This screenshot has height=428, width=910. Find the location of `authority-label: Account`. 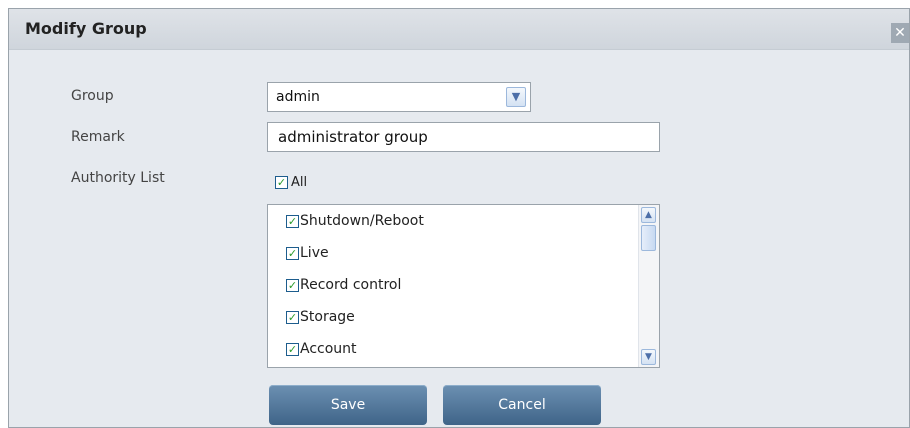

authority-label: Account is located at coordinates (328, 349).